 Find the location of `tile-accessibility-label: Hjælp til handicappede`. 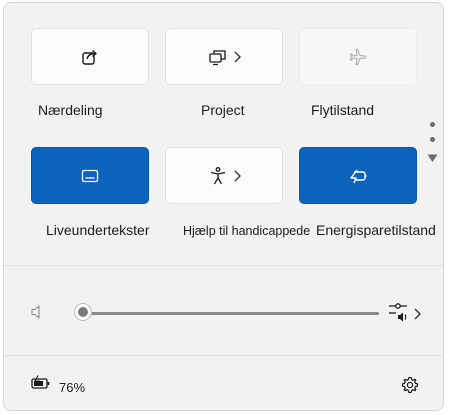

tile-accessibility-label: Hjælp til handicappede is located at coordinates (247, 231).